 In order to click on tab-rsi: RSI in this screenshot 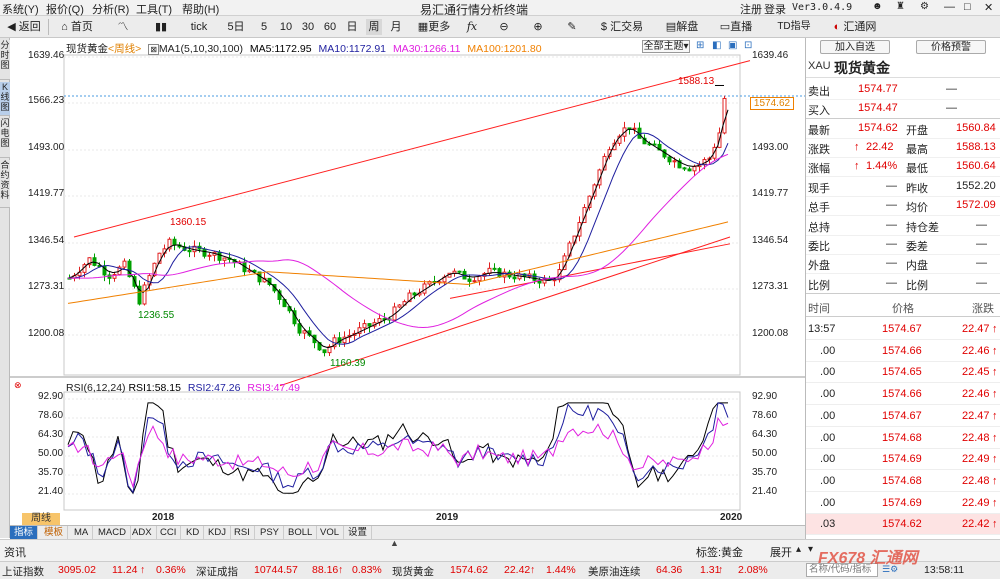, I will do `click(242, 532)`.